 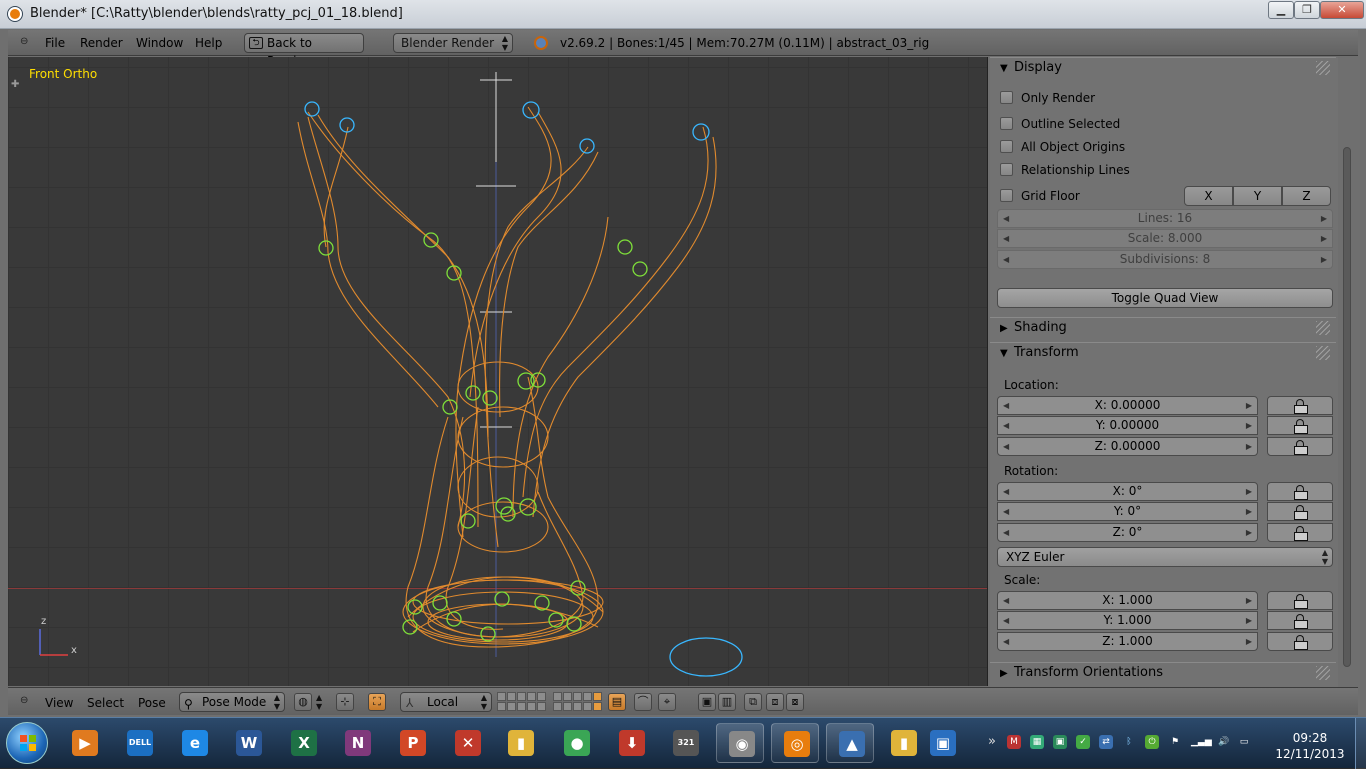 I want to click on transform-orientation-select: ⅄ Local ▲ ▼, so click(x=446, y=702).